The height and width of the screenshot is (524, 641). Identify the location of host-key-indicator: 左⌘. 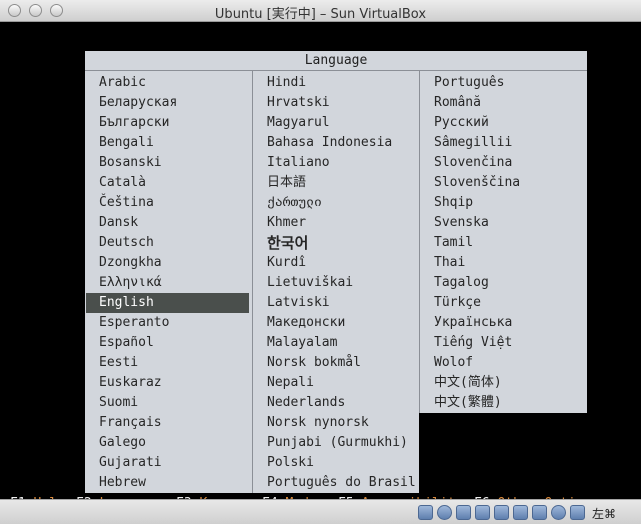
(604, 513).